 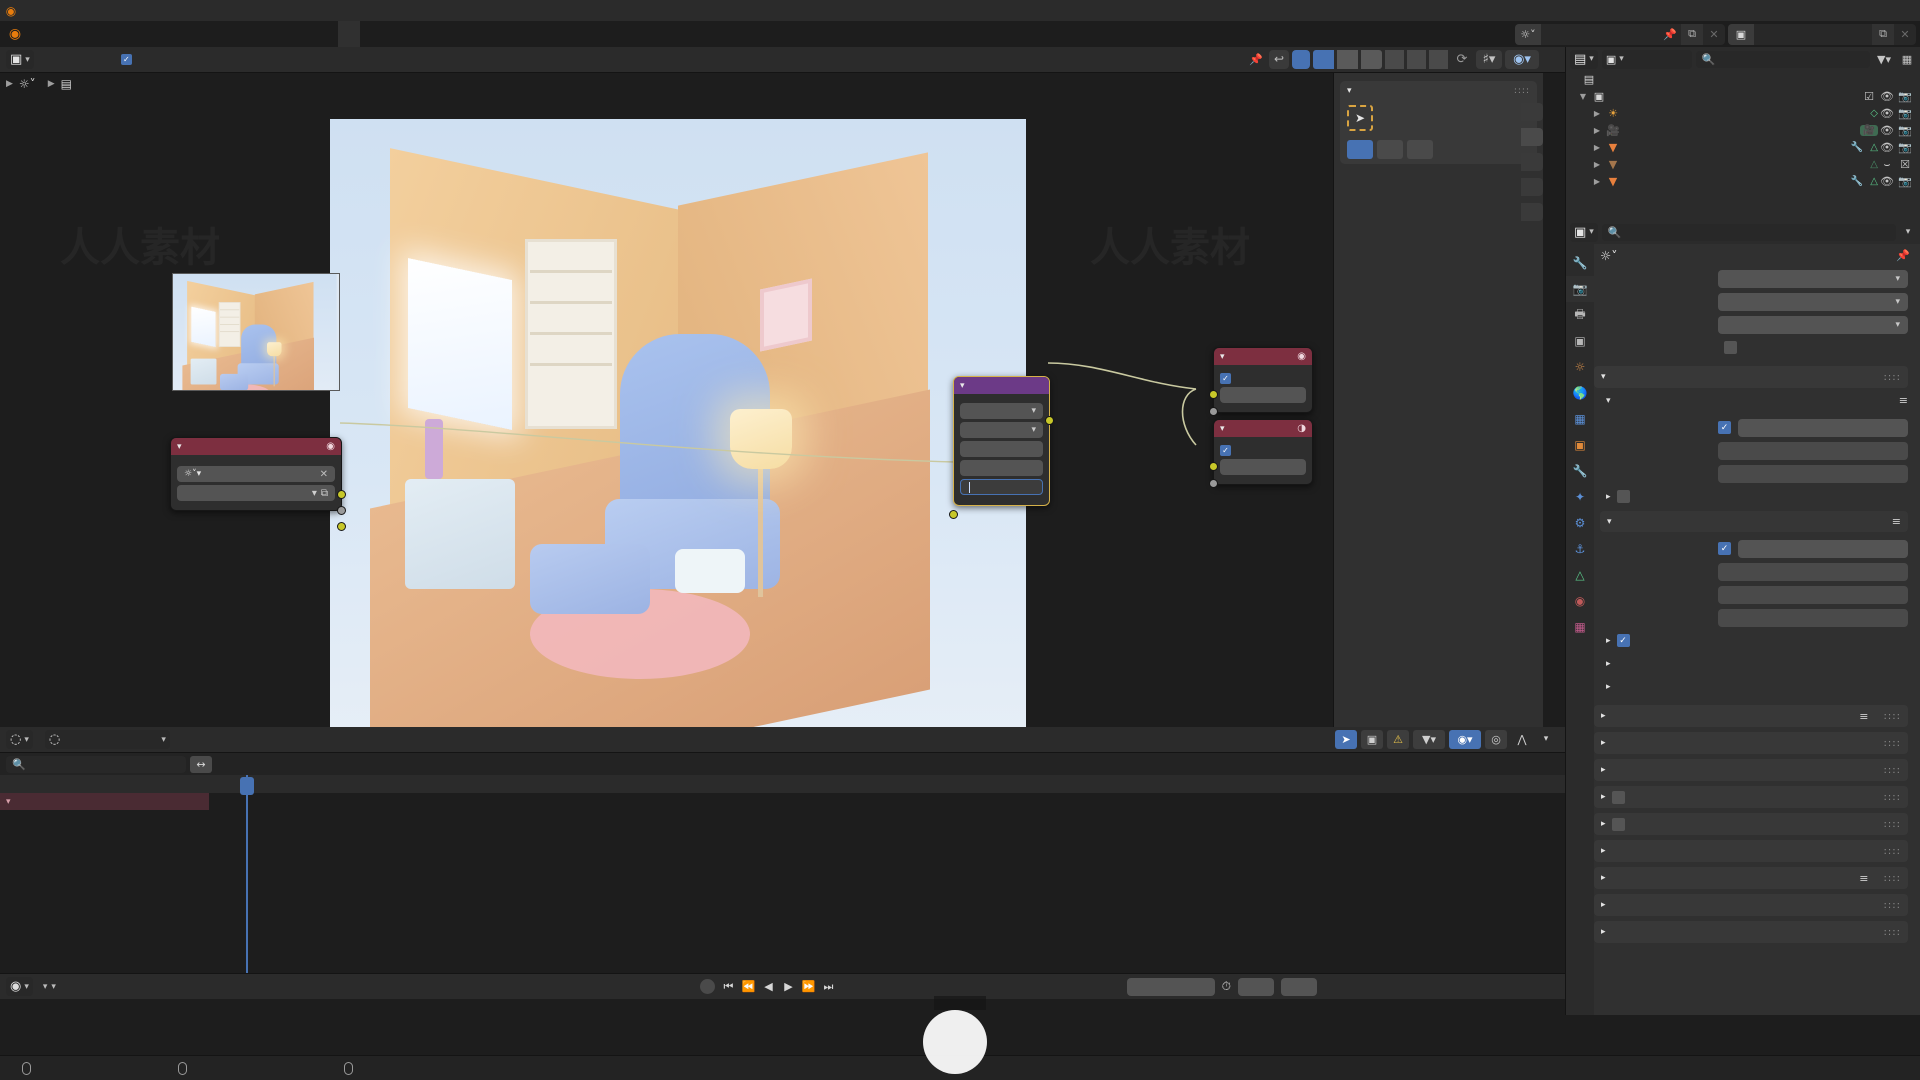 What do you see at coordinates (1225, 450) in the screenshot?
I see `composite-use-alpha-checkbox: ✓` at bounding box center [1225, 450].